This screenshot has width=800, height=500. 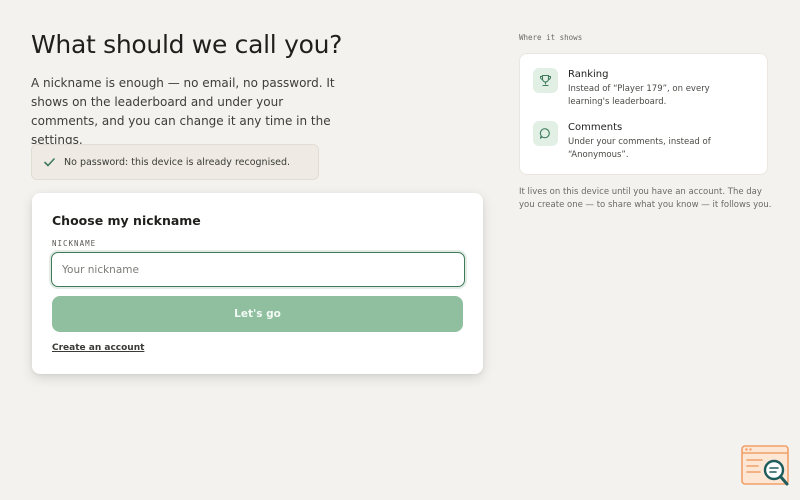 I want to click on comments-title: Comments, so click(x=595, y=127).